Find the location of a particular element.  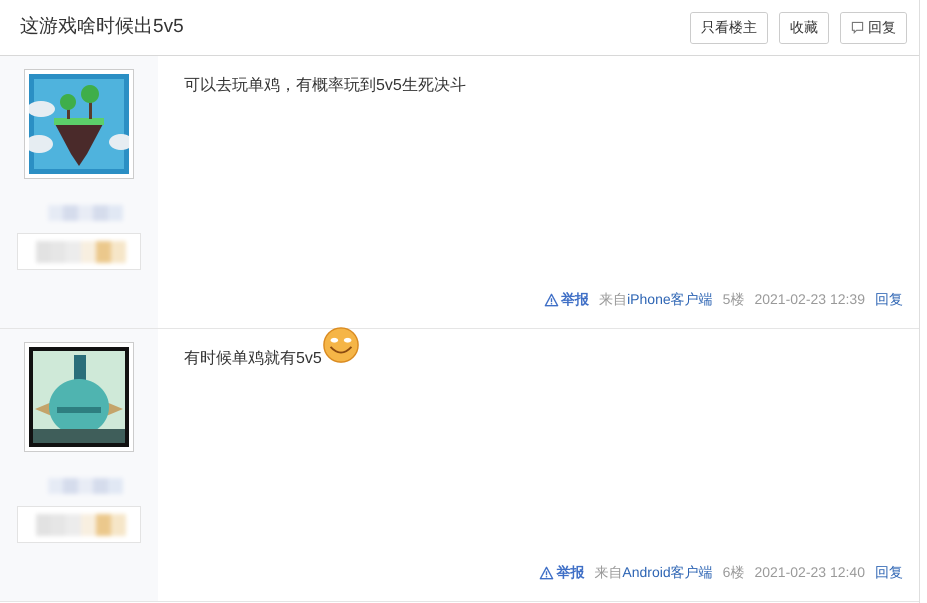

post-content: 有时候单鸡就有5v5 is located at coordinates (253, 358).